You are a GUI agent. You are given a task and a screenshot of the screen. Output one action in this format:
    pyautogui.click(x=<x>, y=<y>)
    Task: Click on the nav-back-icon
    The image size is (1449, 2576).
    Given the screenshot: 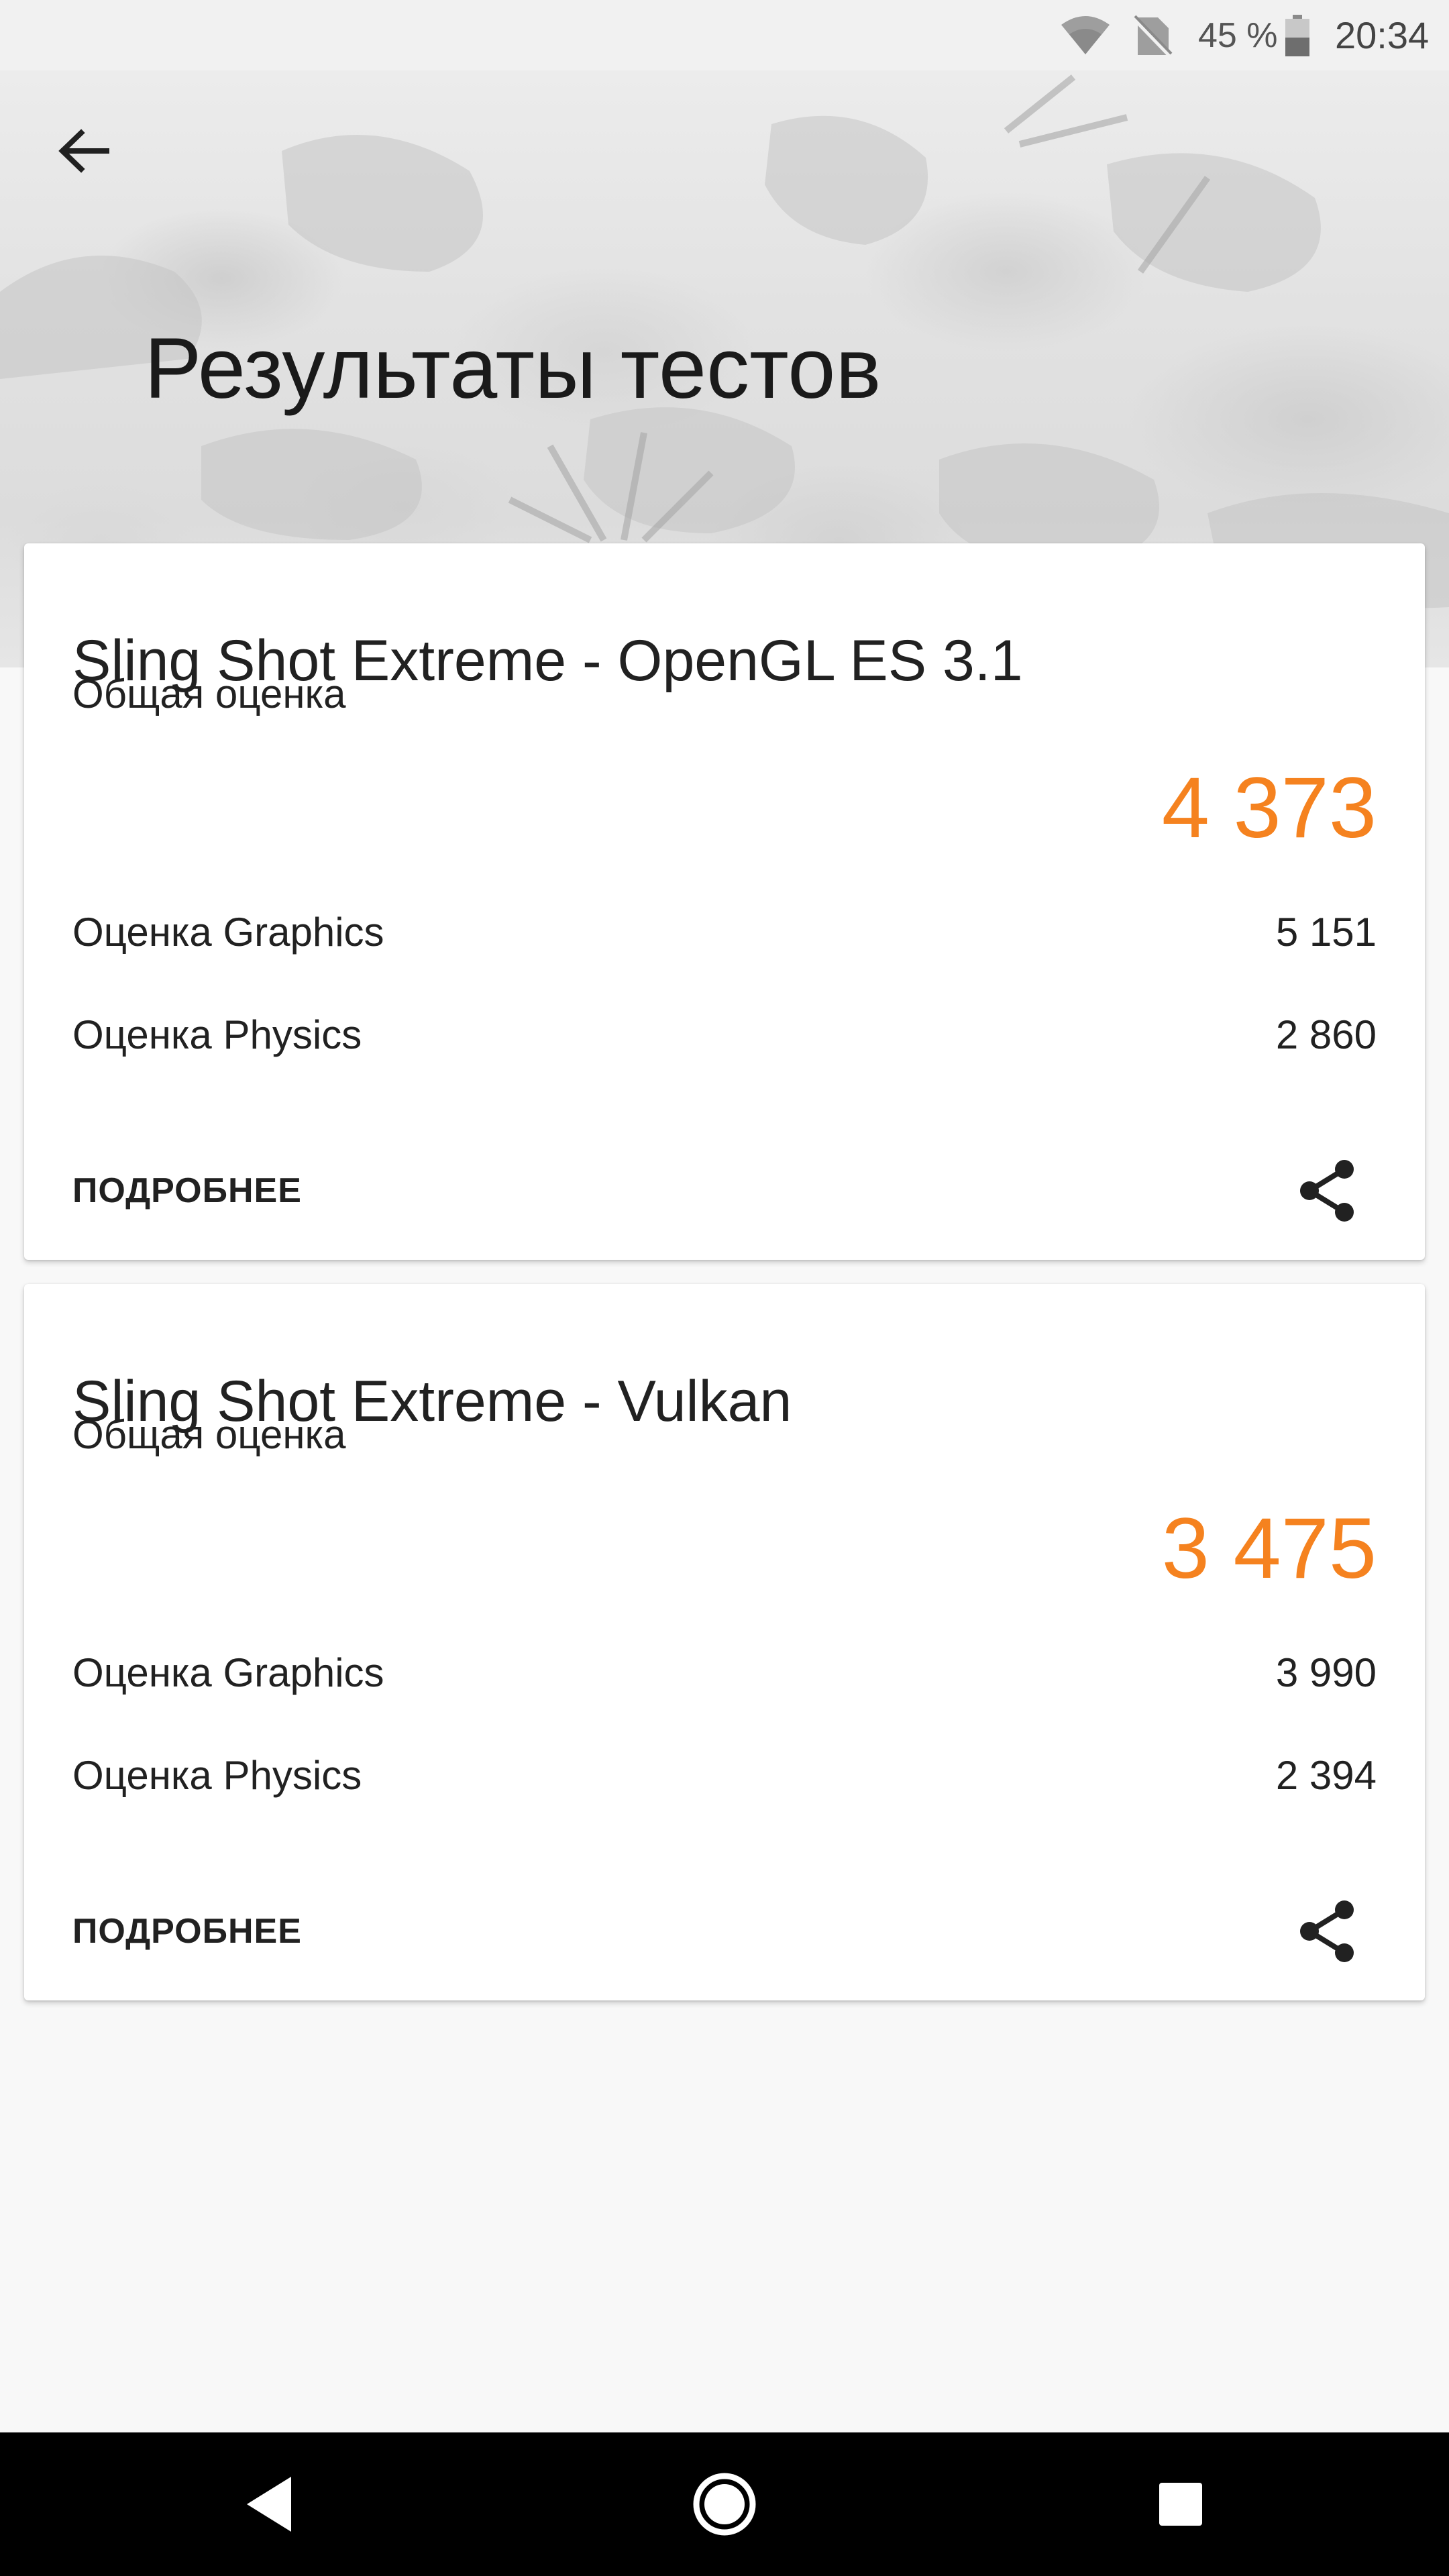 What is the action you would take?
    pyautogui.click(x=269, y=2504)
    